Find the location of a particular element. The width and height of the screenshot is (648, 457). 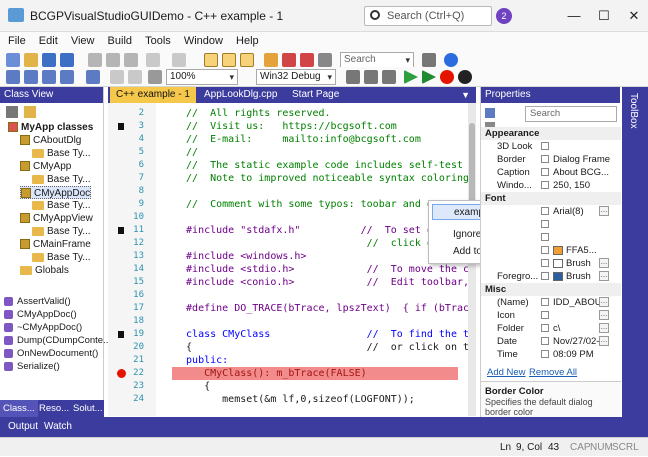

breakpoint-icon is located at coordinates (447, 77).